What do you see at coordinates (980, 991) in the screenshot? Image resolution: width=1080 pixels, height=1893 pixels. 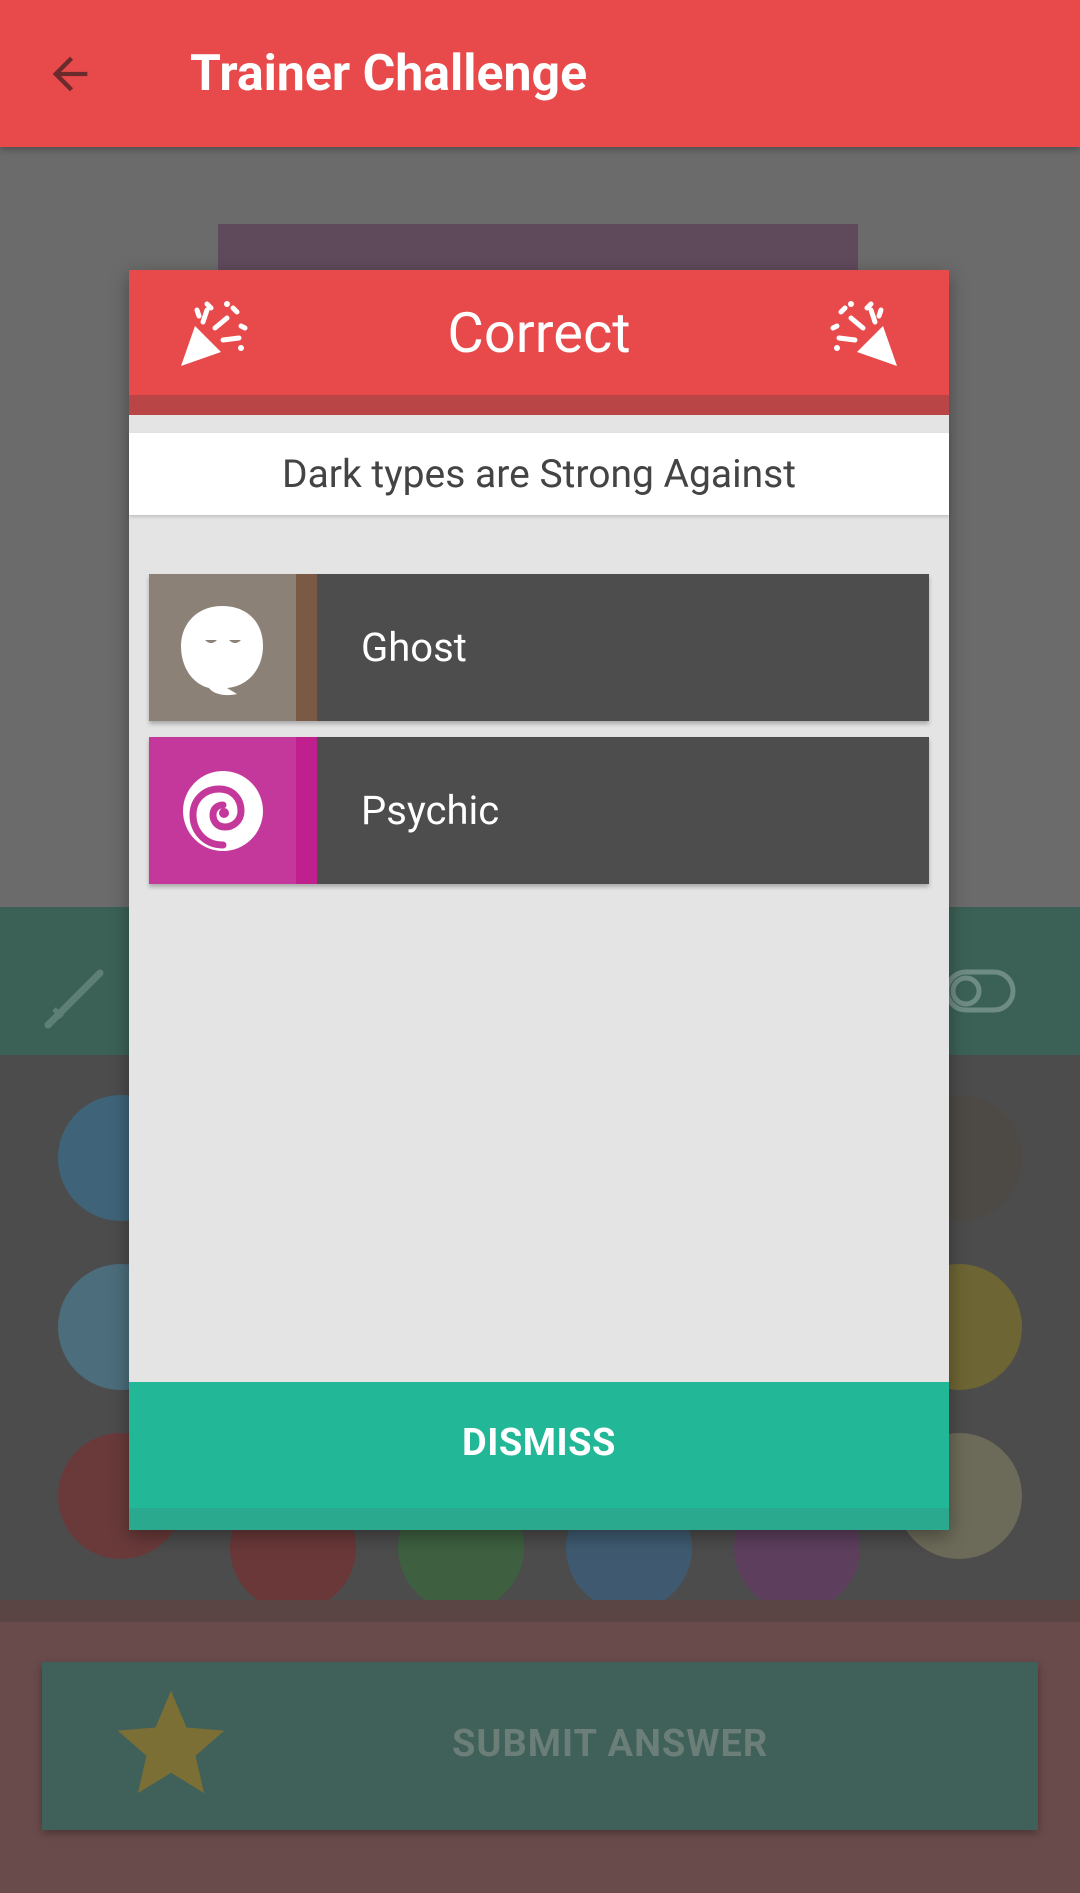 I see `toggle-switch-icon` at bounding box center [980, 991].